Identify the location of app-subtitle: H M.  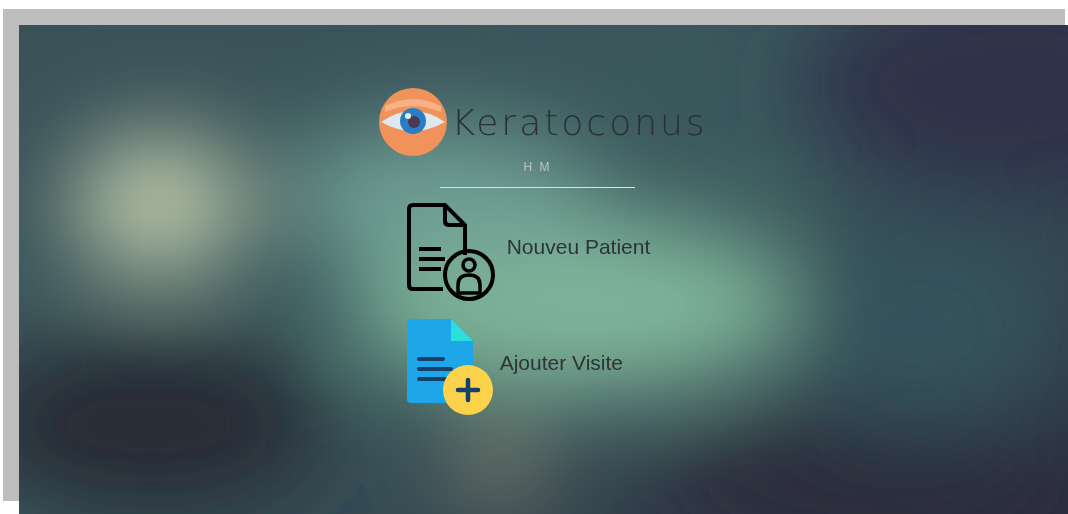
(537, 167).